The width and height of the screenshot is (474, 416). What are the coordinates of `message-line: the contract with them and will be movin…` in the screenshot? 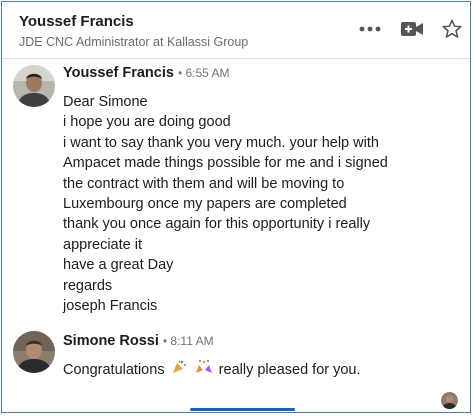 It's located at (204, 183).